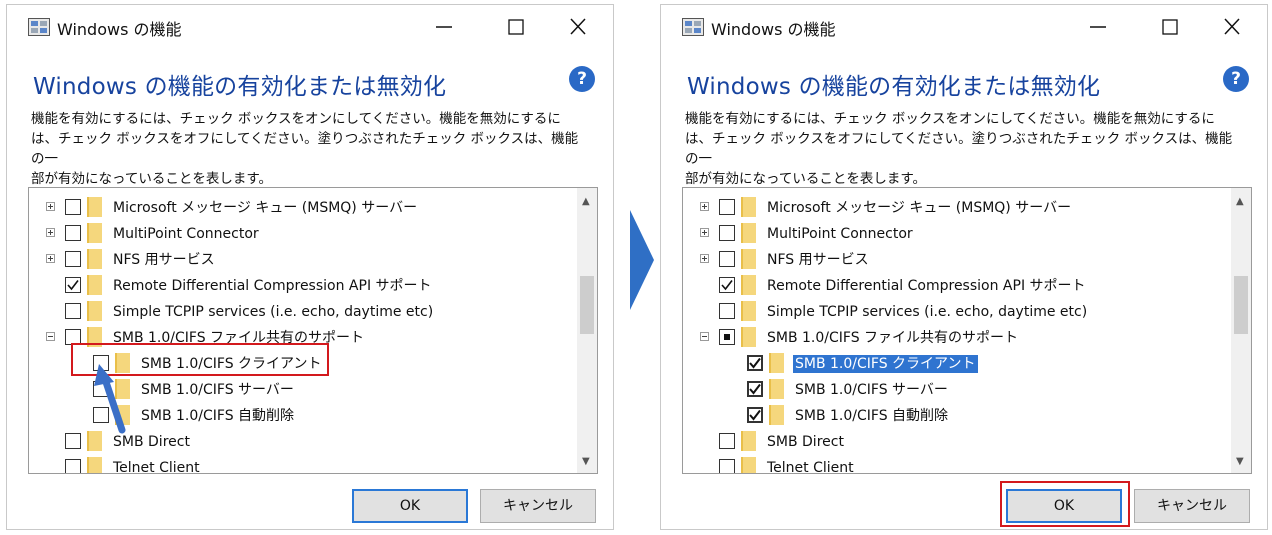 This screenshot has width=1272, height=535. Describe the element at coordinates (926, 286) in the screenshot. I see `feature-label: Remote Differential Compression API サポート` at that location.